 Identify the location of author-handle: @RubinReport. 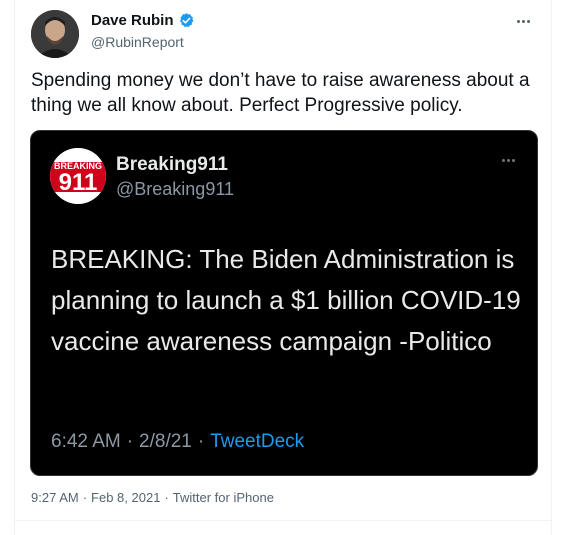
(143, 42).